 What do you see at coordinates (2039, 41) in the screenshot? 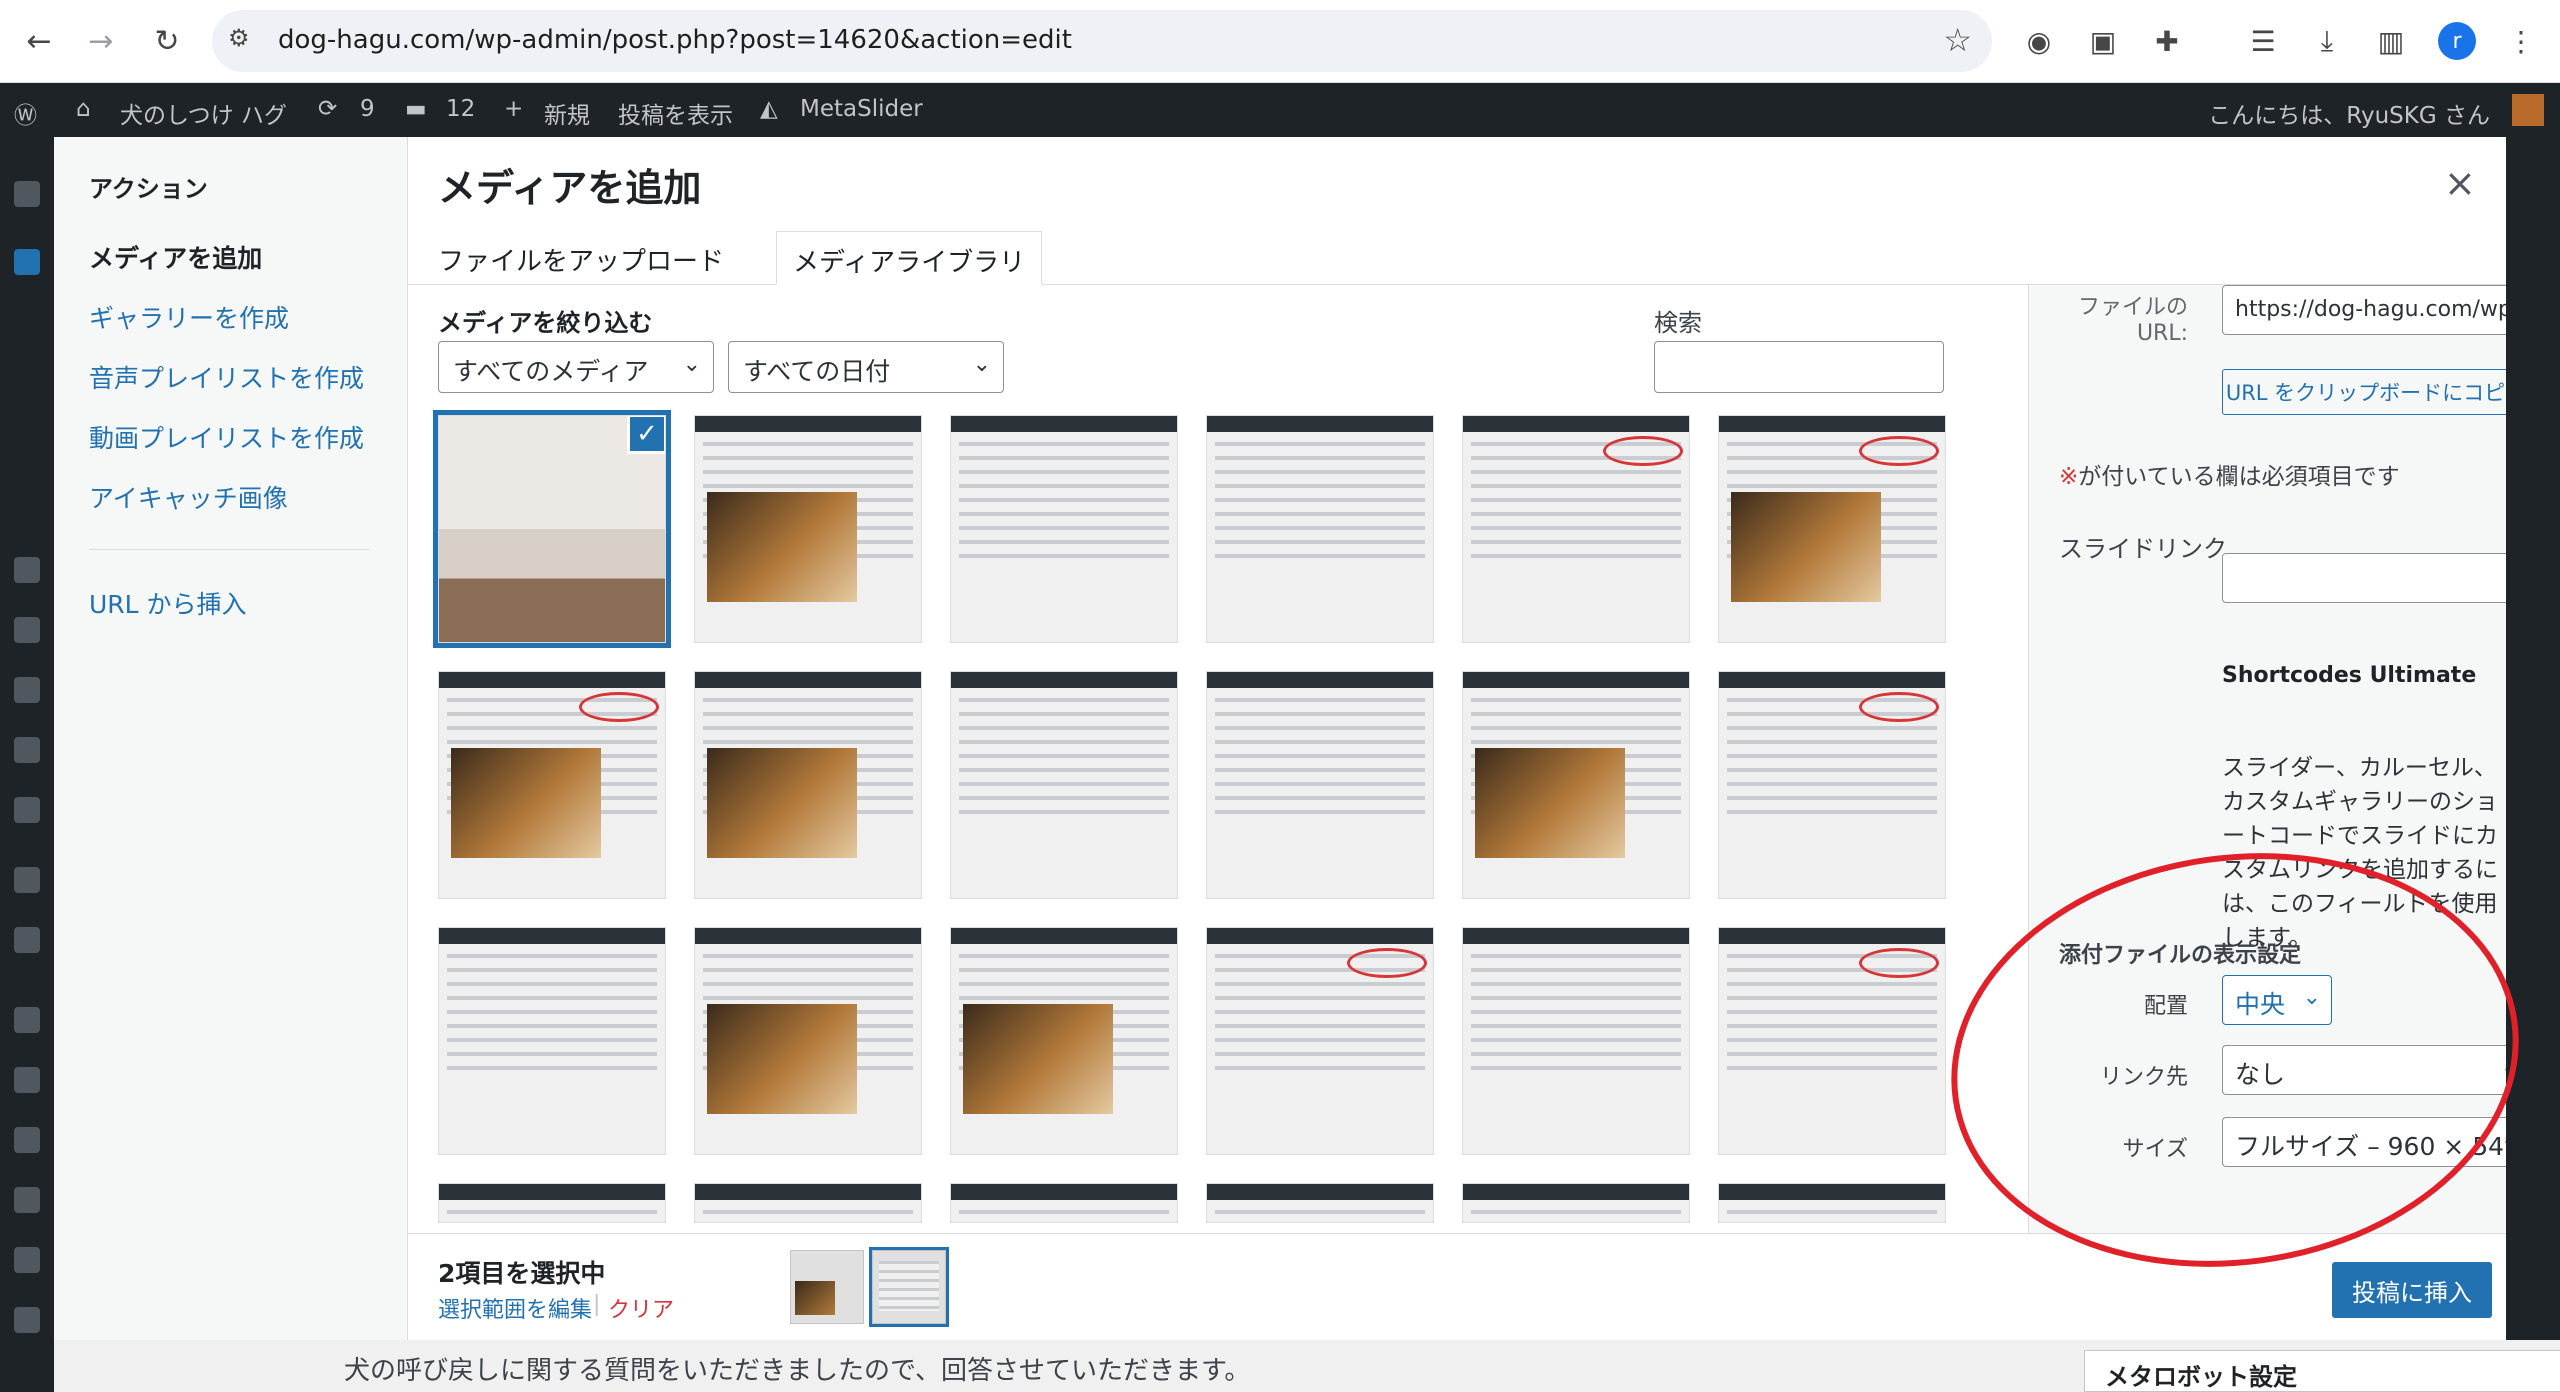
I see `camera-icon: ◉` at bounding box center [2039, 41].